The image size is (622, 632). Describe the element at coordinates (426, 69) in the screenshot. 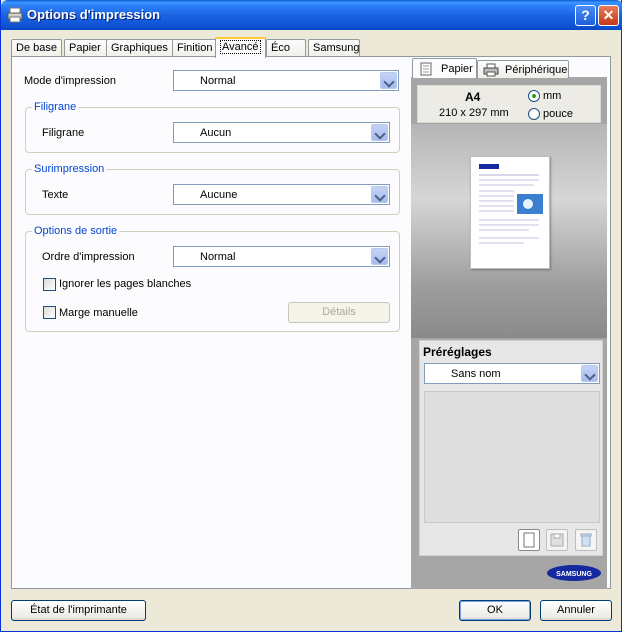

I see `paper-icon` at that location.